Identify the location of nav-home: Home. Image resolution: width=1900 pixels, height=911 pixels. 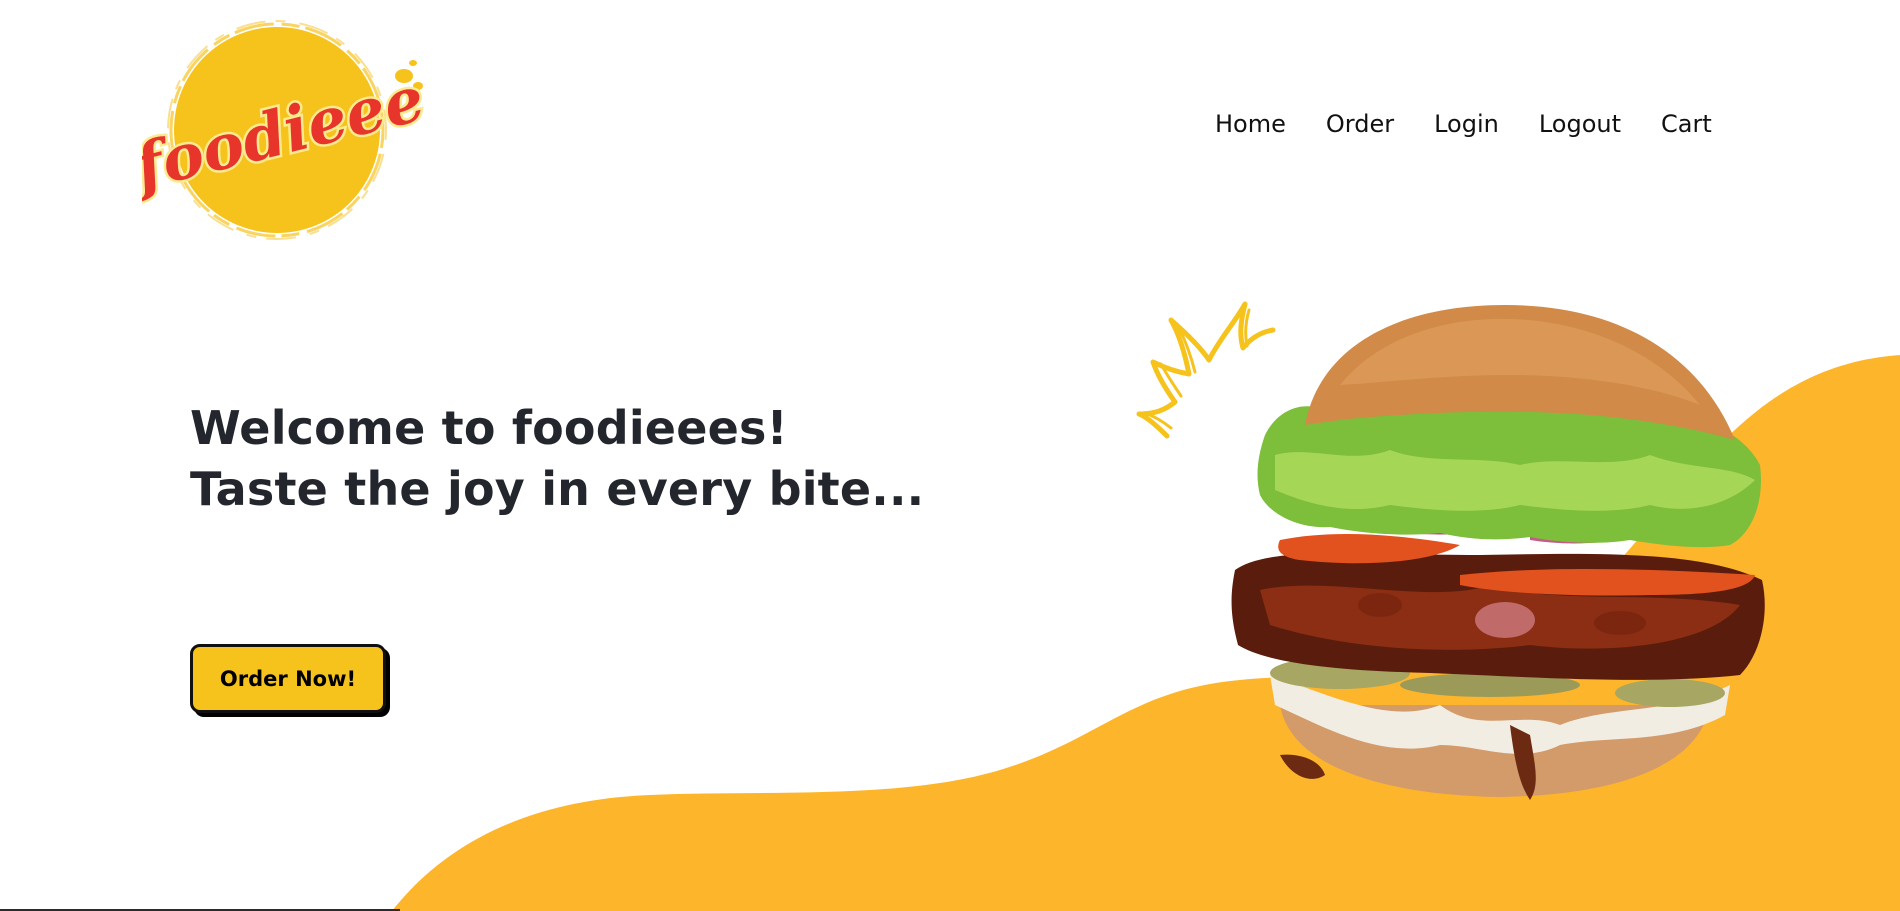
(1250, 124).